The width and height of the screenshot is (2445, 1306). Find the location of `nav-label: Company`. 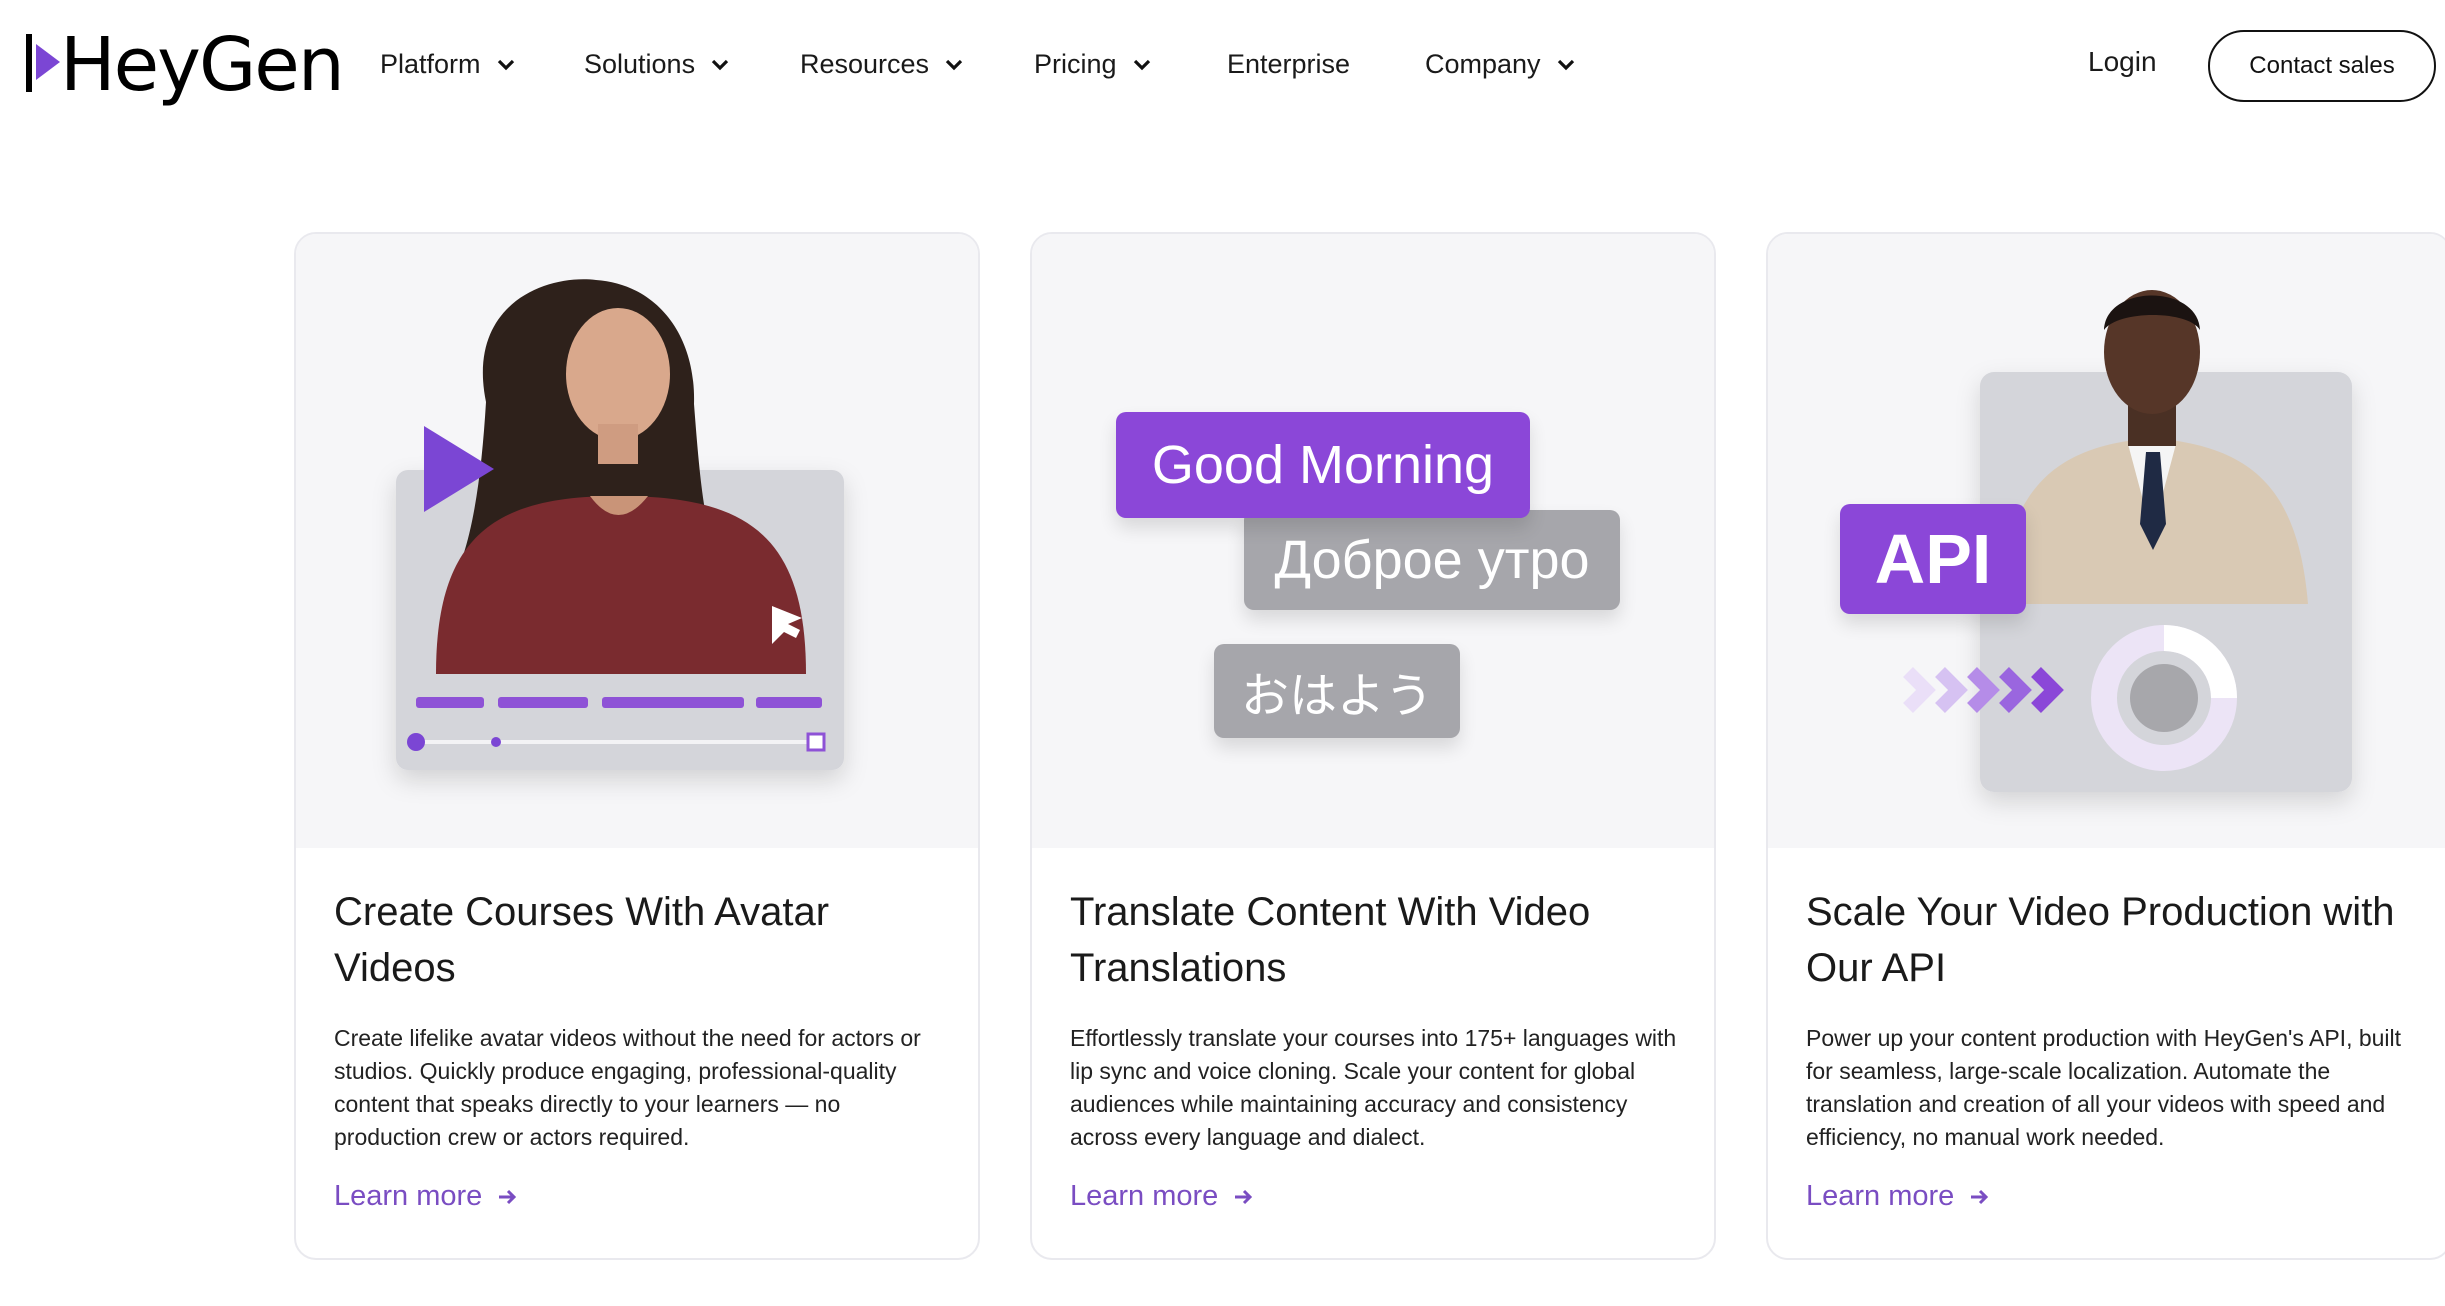

nav-label: Company is located at coordinates (1483, 63).